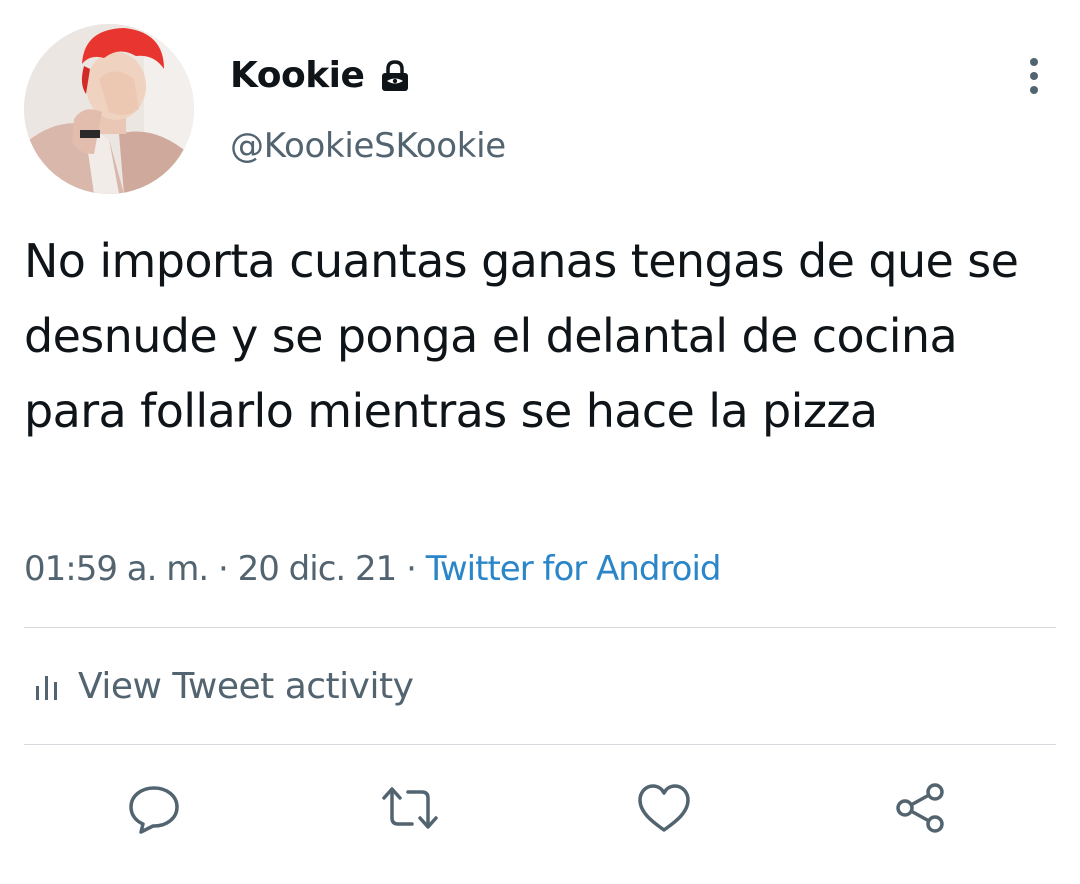 This screenshot has width=1080, height=884. I want to click on like-button, so click(664, 808).